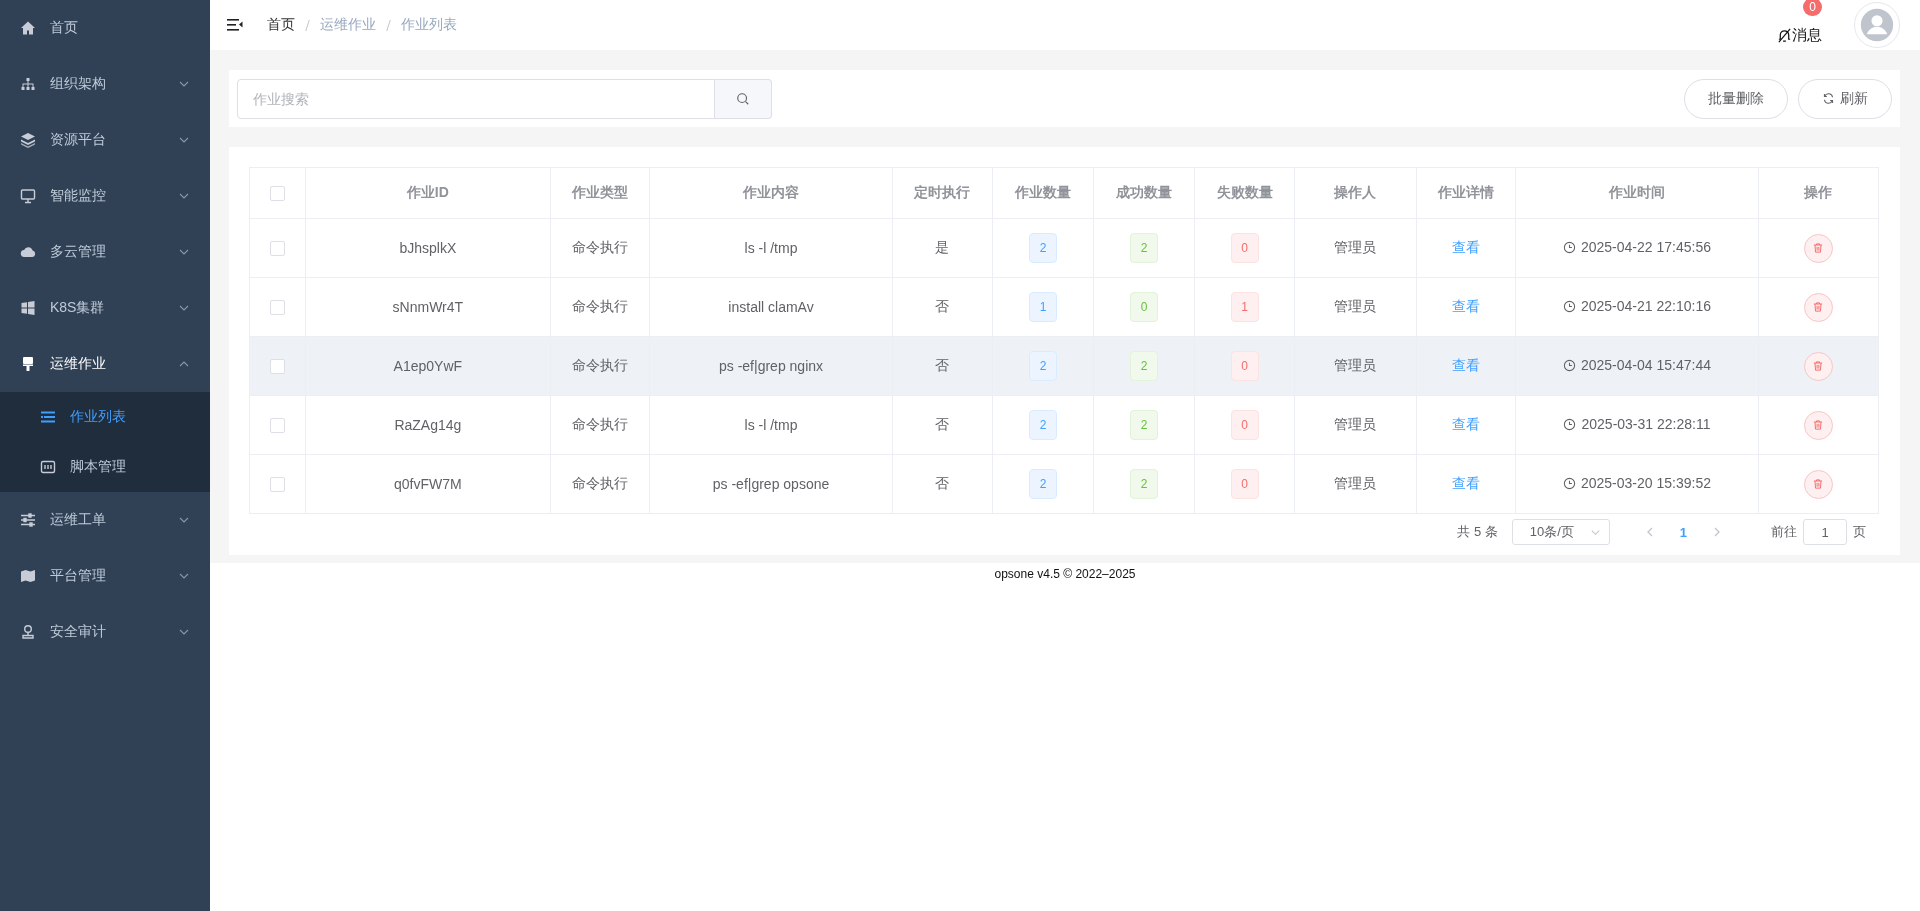  Describe the element at coordinates (105, 417) in the screenshot. I see `submenu-item: 作业列表` at that location.